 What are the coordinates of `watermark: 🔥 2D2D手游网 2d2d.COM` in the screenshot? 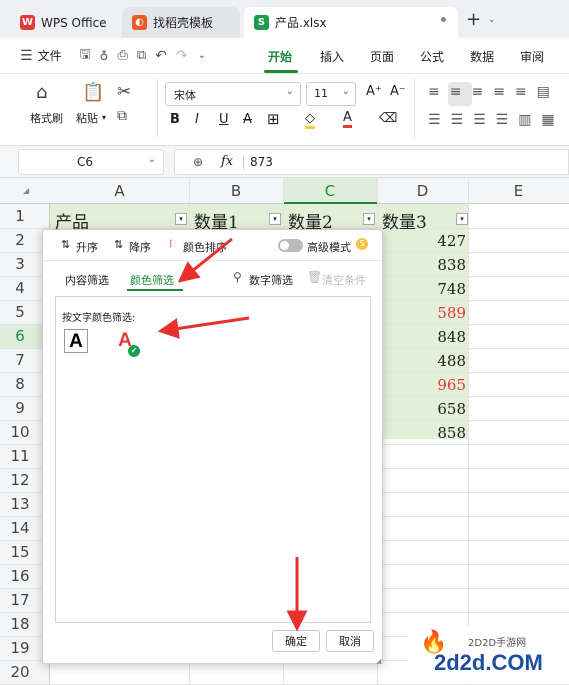 It's located at (488, 655).